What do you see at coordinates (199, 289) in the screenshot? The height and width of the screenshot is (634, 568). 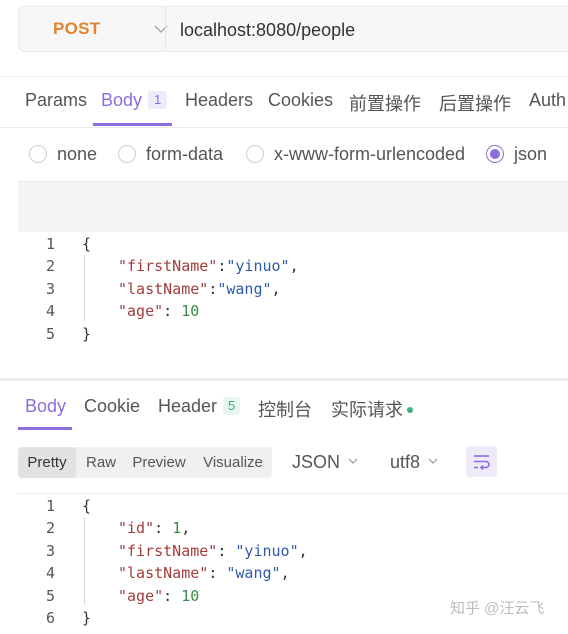 I see `code-line: "lastName":"wang",` at bounding box center [199, 289].